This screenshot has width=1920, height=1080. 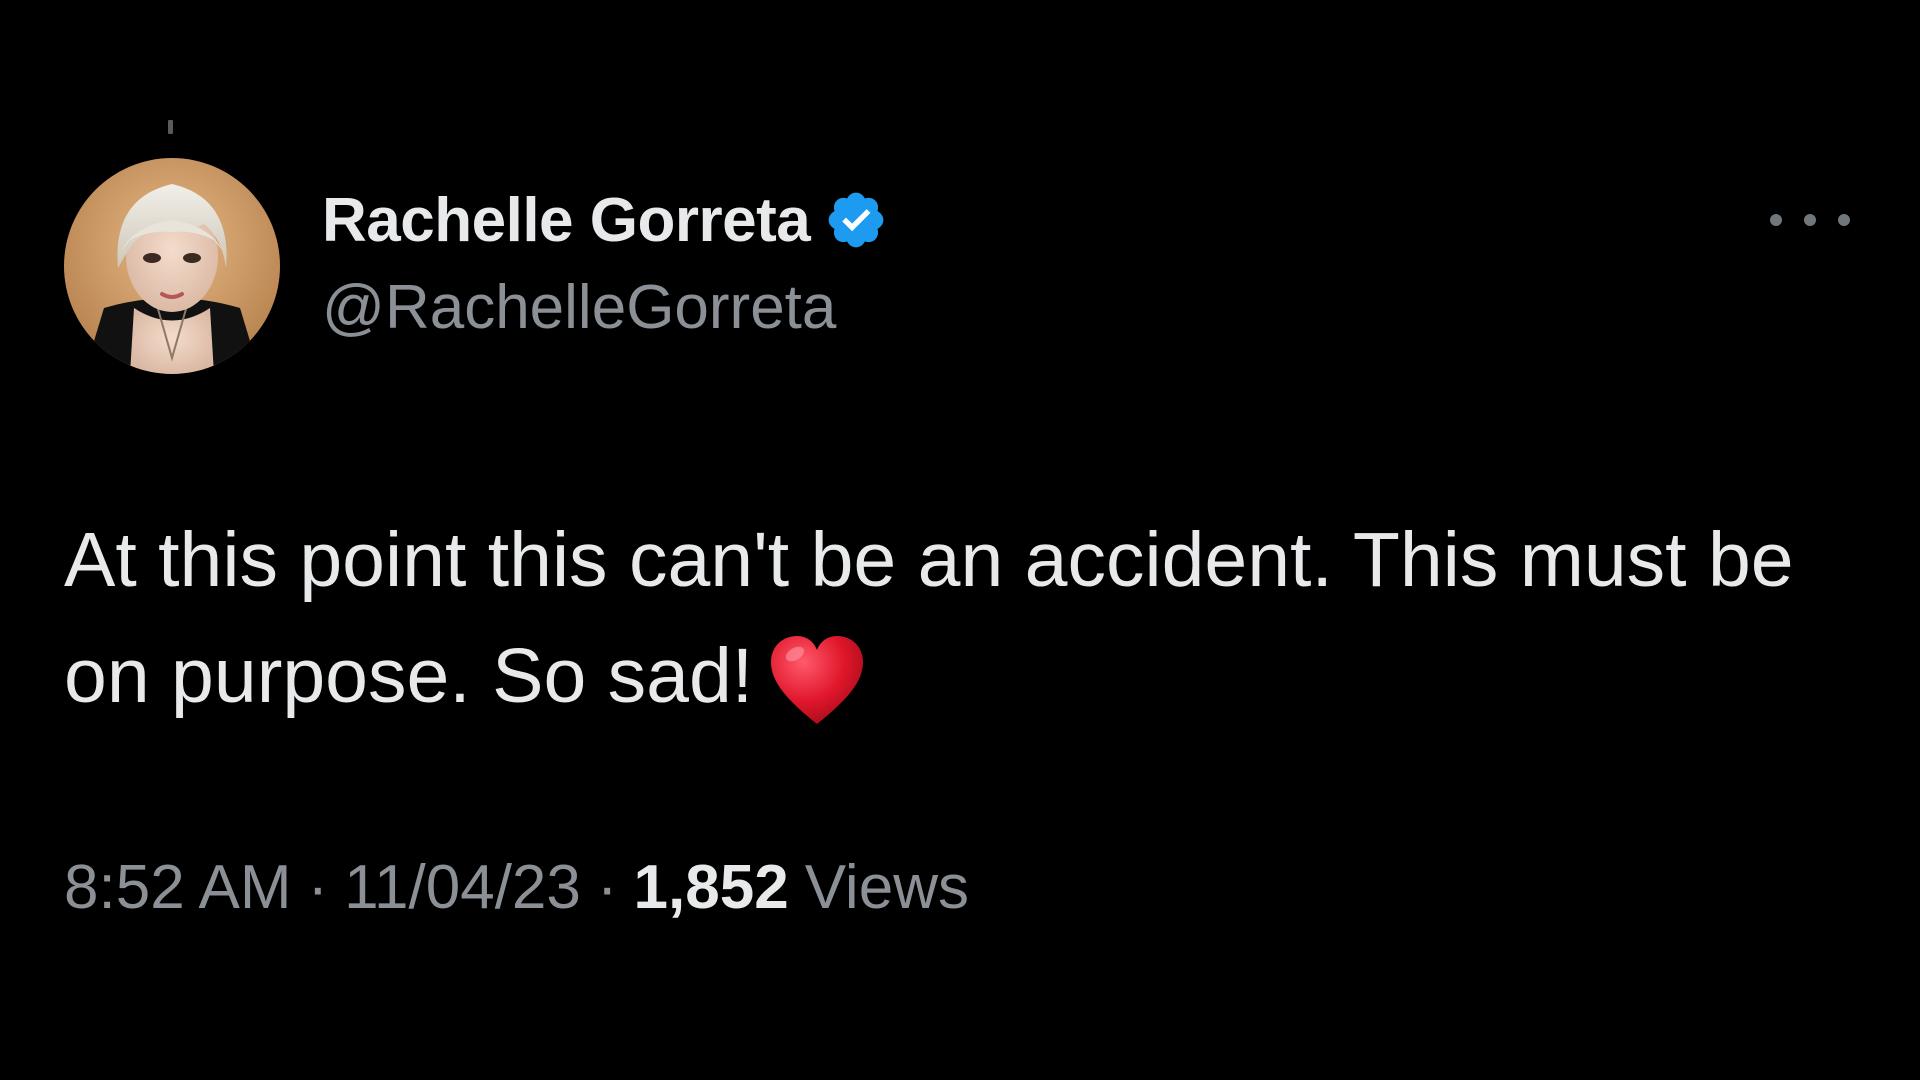 What do you see at coordinates (887, 887) in the screenshot?
I see `views-label: Views` at bounding box center [887, 887].